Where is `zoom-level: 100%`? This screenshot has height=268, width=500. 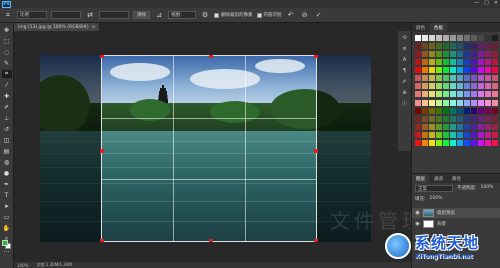 zoom-level: 100% is located at coordinates (22, 265).